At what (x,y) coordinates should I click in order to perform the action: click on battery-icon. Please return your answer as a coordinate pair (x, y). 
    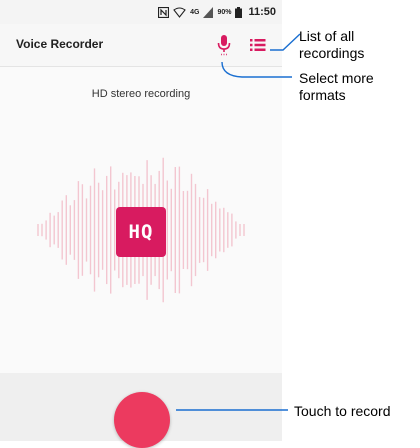
    Looking at the image, I should click on (239, 12).